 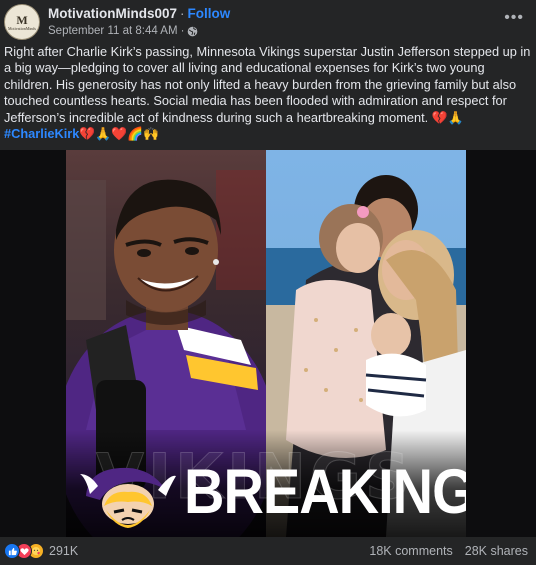 I want to click on comments-count: 18K comments, so click(x=410, y=551).